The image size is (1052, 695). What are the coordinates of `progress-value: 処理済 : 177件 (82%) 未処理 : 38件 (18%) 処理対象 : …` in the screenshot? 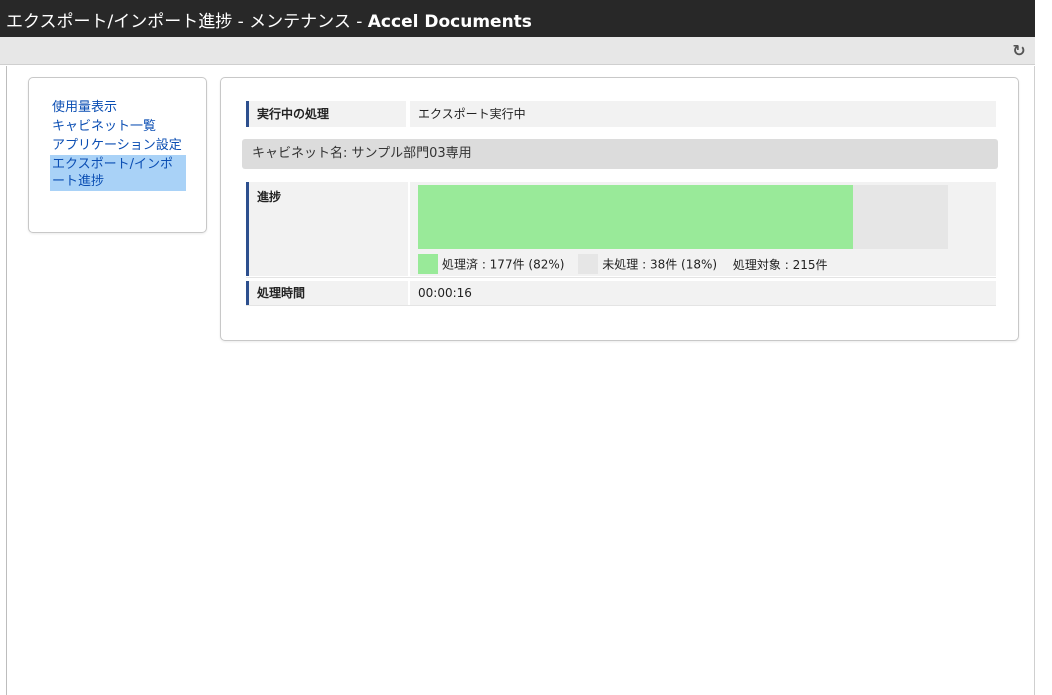 It's located at (703, 229).